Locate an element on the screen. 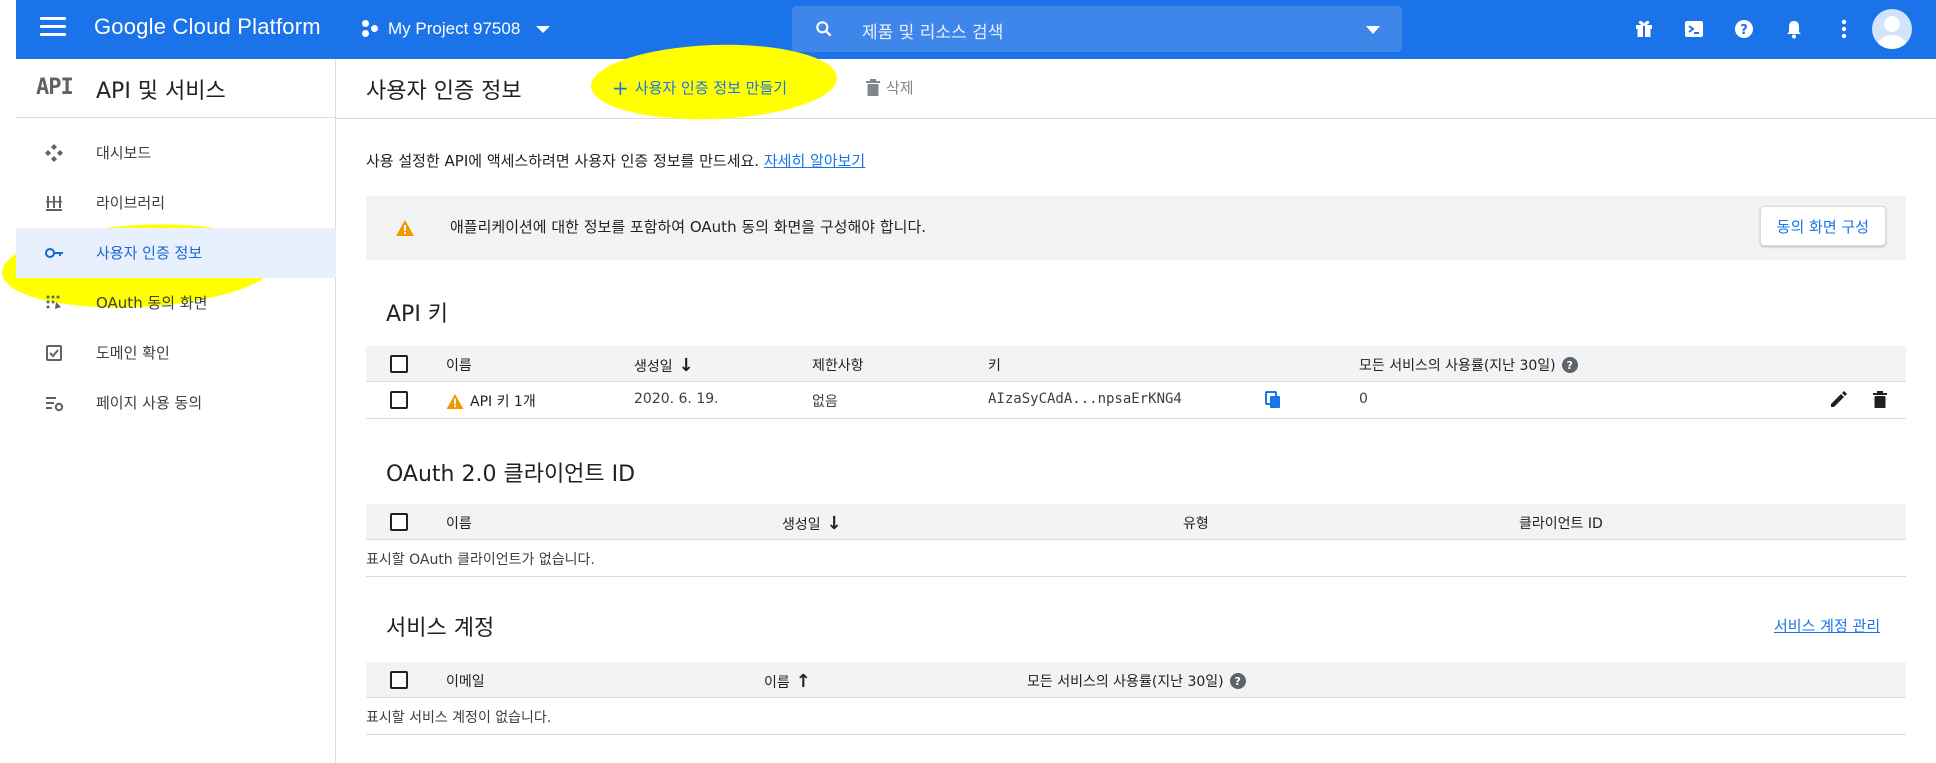 This screenshot has height=763, width=1936. oauth-clients-title: OAuth 2.0 클라이언트 ID is located at coordinates (511, 474).